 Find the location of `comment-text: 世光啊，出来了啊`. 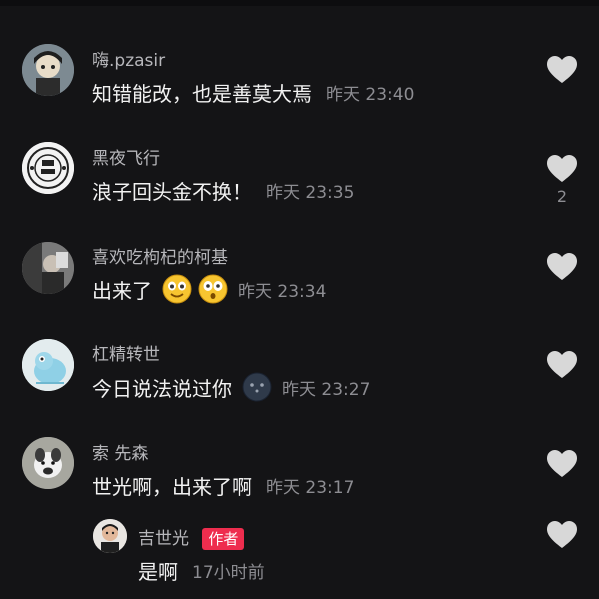

comment-text: 世光啊，出来了啊 is located at coordinates (172, 487).